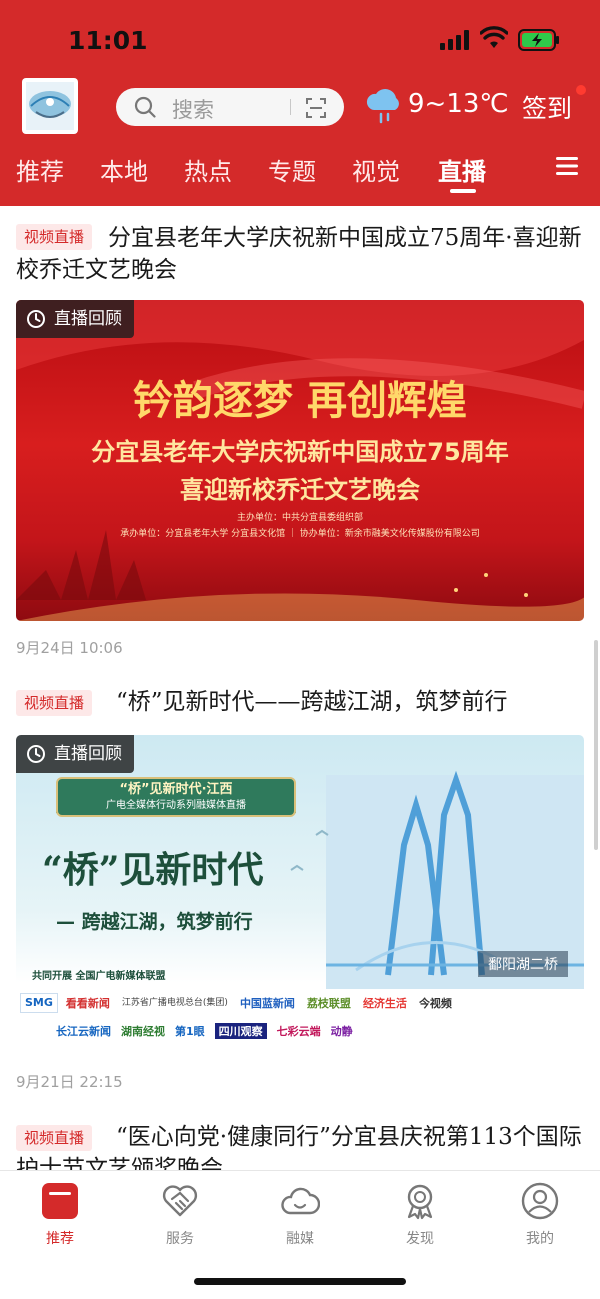 Image resolution: width=600 pixels, height=1299 pixels. What do you see at coordinates (547, 107) in the screenshot?
I see `checkin-button: 签到` at bounding box center [547, 107].